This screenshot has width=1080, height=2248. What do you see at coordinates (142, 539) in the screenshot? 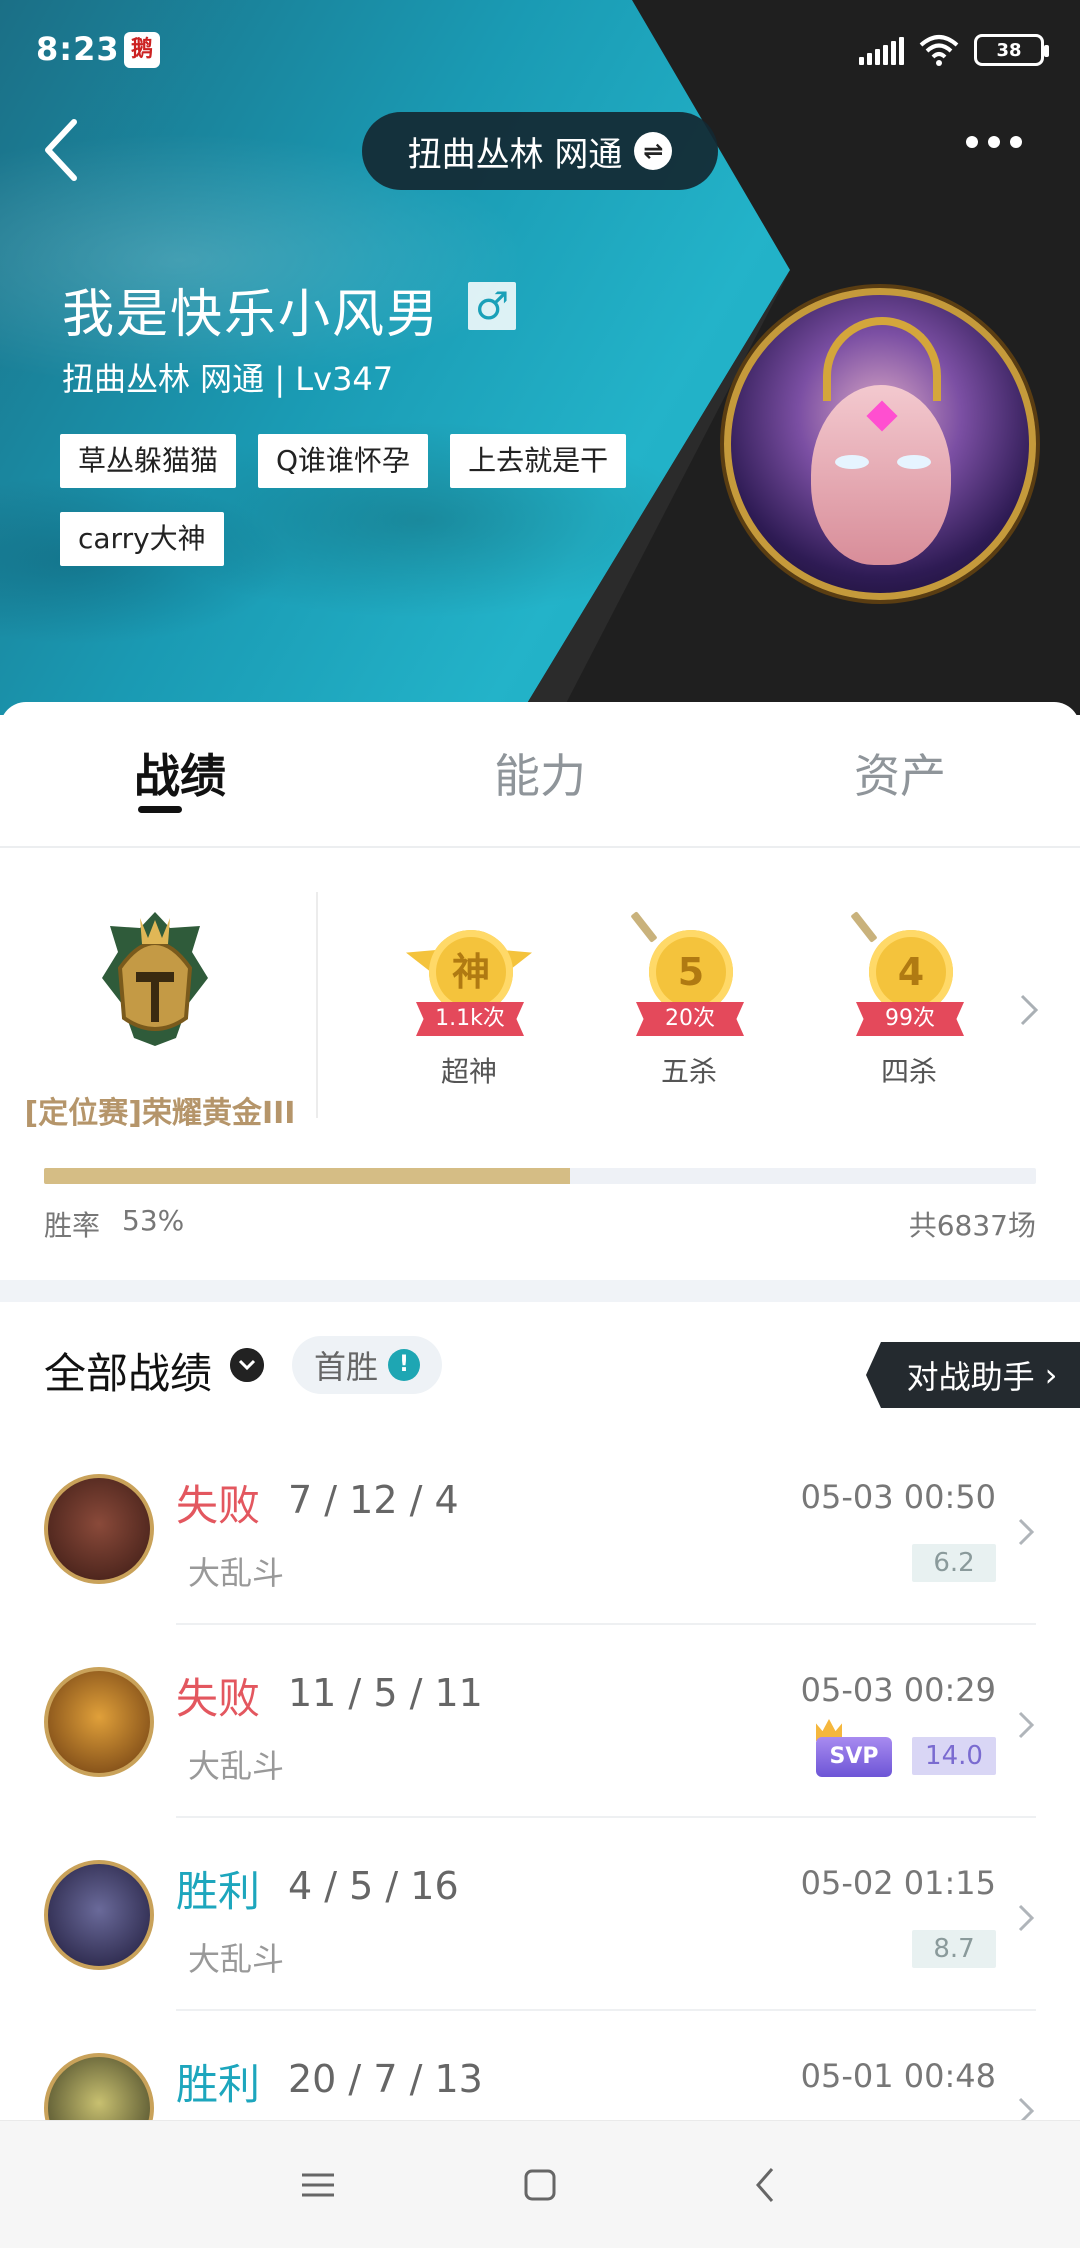
I see `player-tag: carry大神` at bounding box center [142, 539].